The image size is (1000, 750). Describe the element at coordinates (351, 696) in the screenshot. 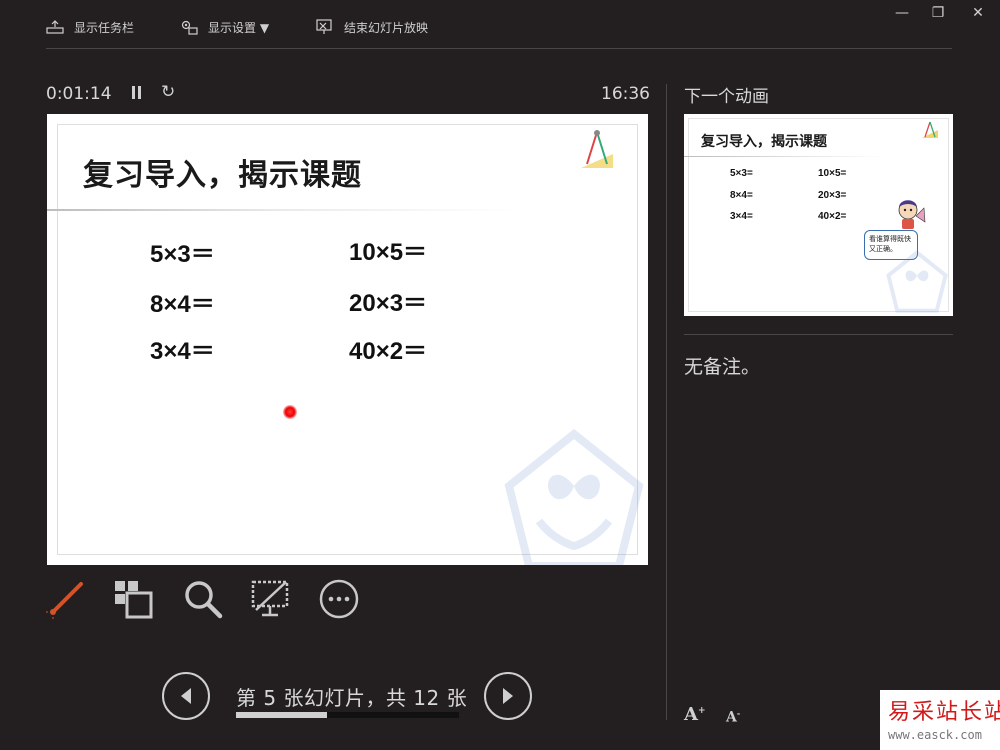

I see `slide-counter: 第 5 张幻灯片，共 12 张` at that location.